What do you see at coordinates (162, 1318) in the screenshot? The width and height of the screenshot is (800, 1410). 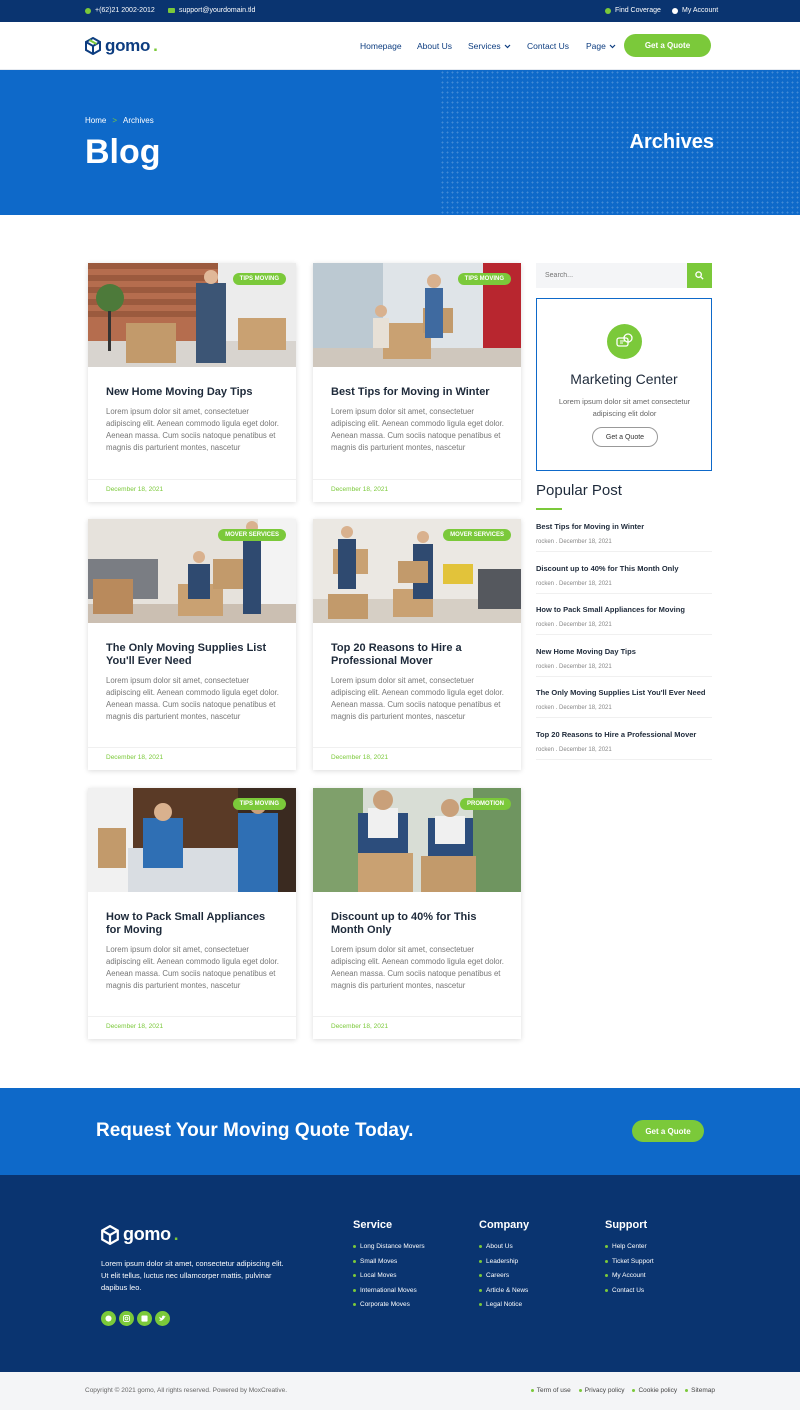 I see `twitter-icon` at bounding box center [162, 1318].